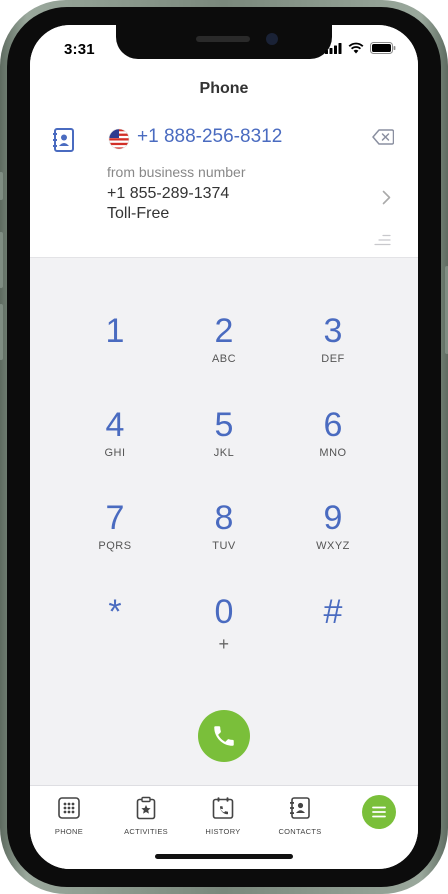  What do you see at coordinates (146, 831) in the screenshot?
I see `tab-label: ACTIVITIES` at bounding box center [146, 831].